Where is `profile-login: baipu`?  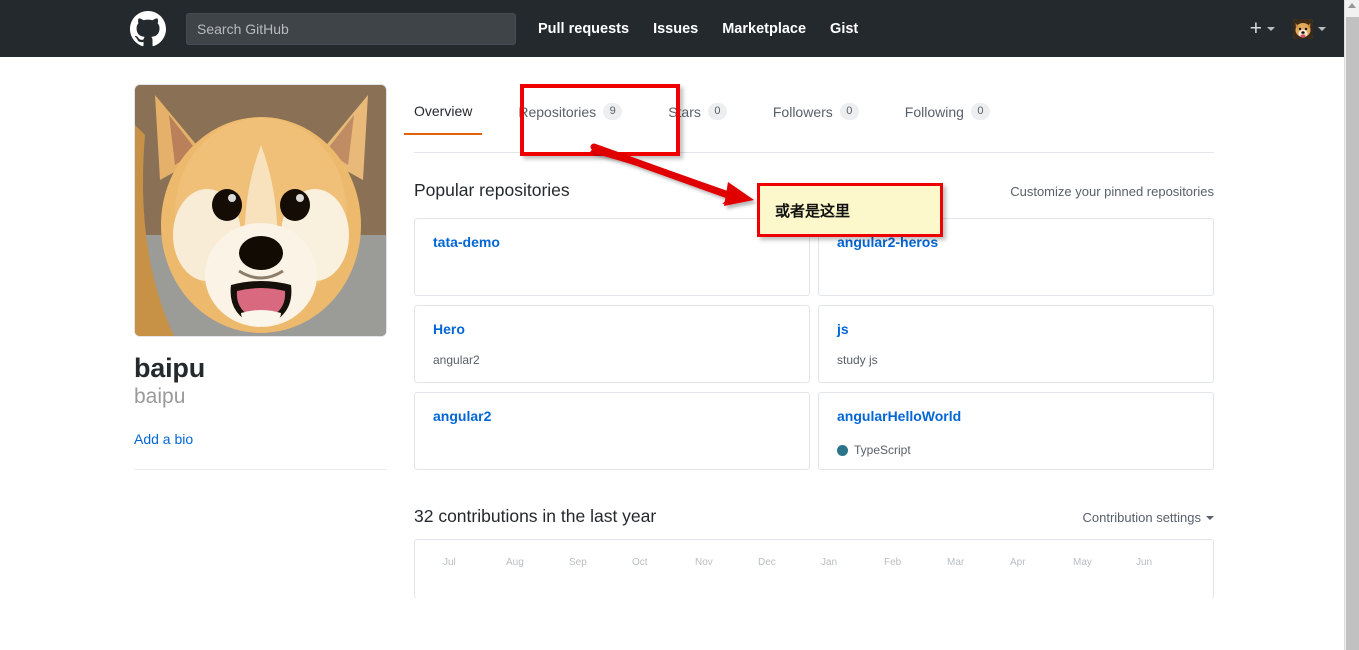
profile-login: baipu is located at coordinates (160, 397).